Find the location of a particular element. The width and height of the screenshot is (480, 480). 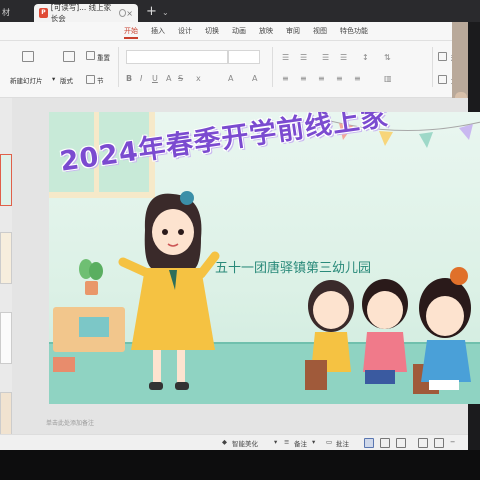

notes-placeholder: 单击此处添加备注 is located at coordinates (70, 422).